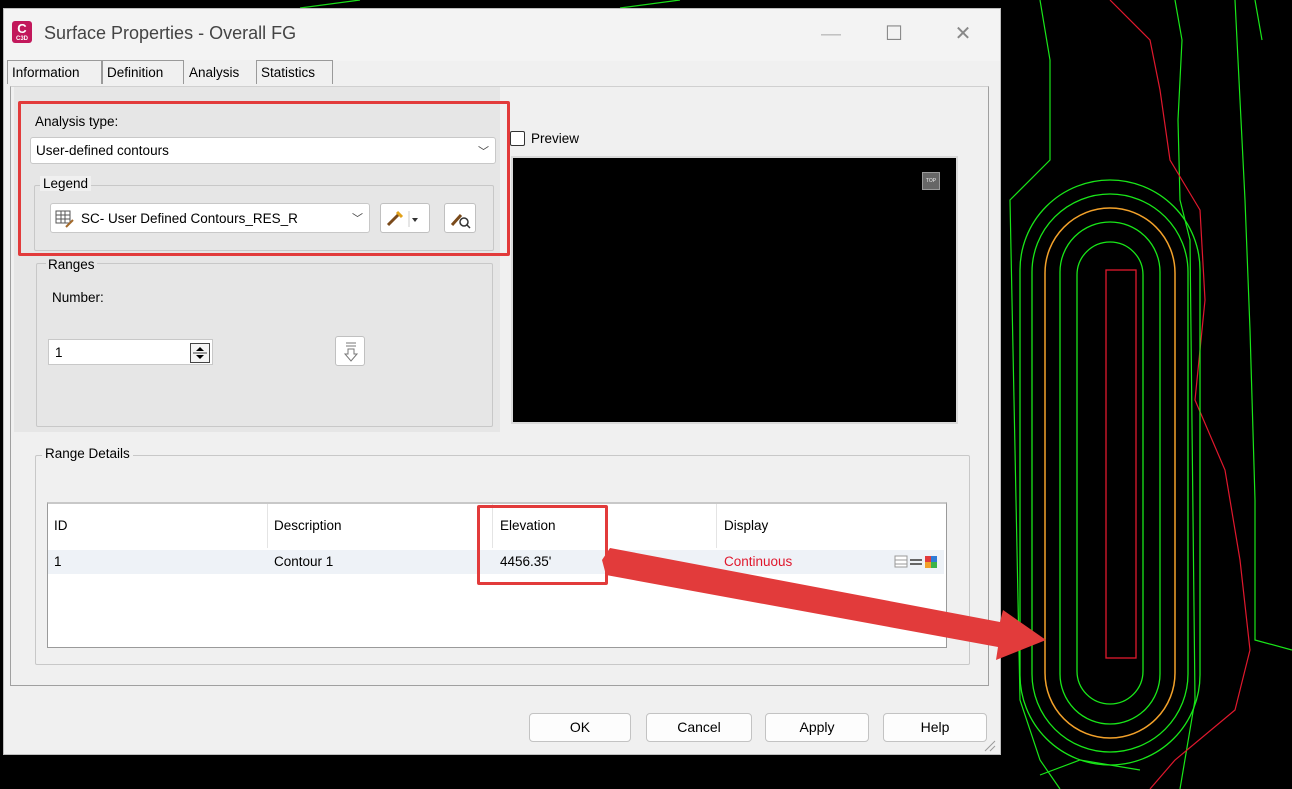  I want to click on window-title: Surface Properties - Overall FG, so click(170, 33).